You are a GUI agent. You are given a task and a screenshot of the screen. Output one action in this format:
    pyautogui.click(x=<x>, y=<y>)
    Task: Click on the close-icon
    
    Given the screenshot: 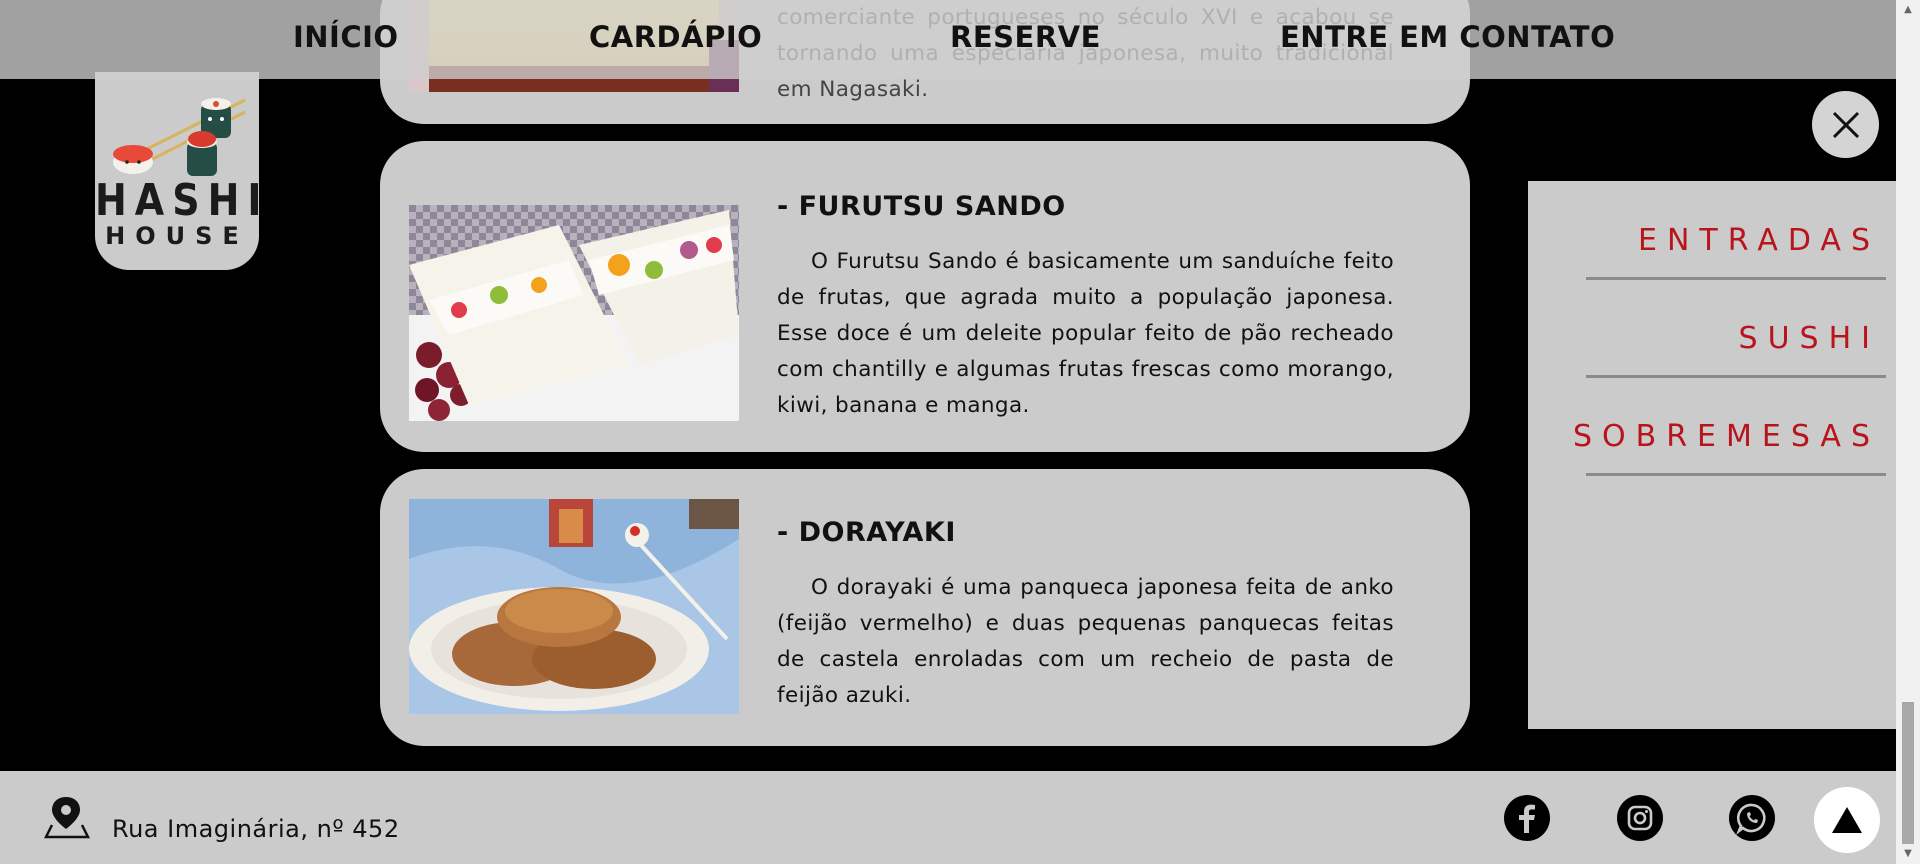 What is the action you would take?
    pyautogui.click(x=1845, y=124)
    